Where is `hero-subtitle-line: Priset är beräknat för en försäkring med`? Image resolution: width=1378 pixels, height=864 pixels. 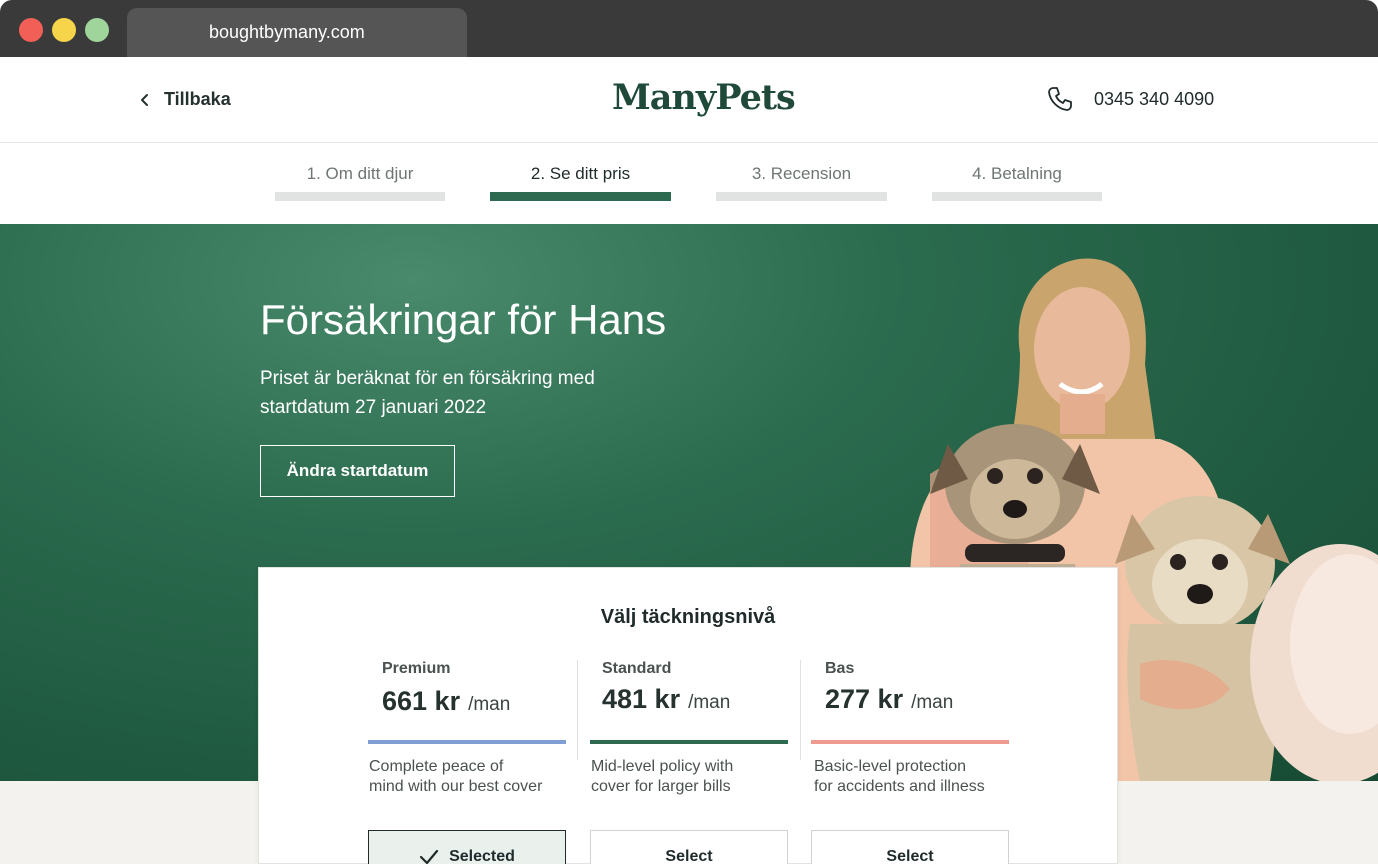
hero-subtitle-line: Priset är beräknat för en försäkring med is located at coordinates (427, 378).